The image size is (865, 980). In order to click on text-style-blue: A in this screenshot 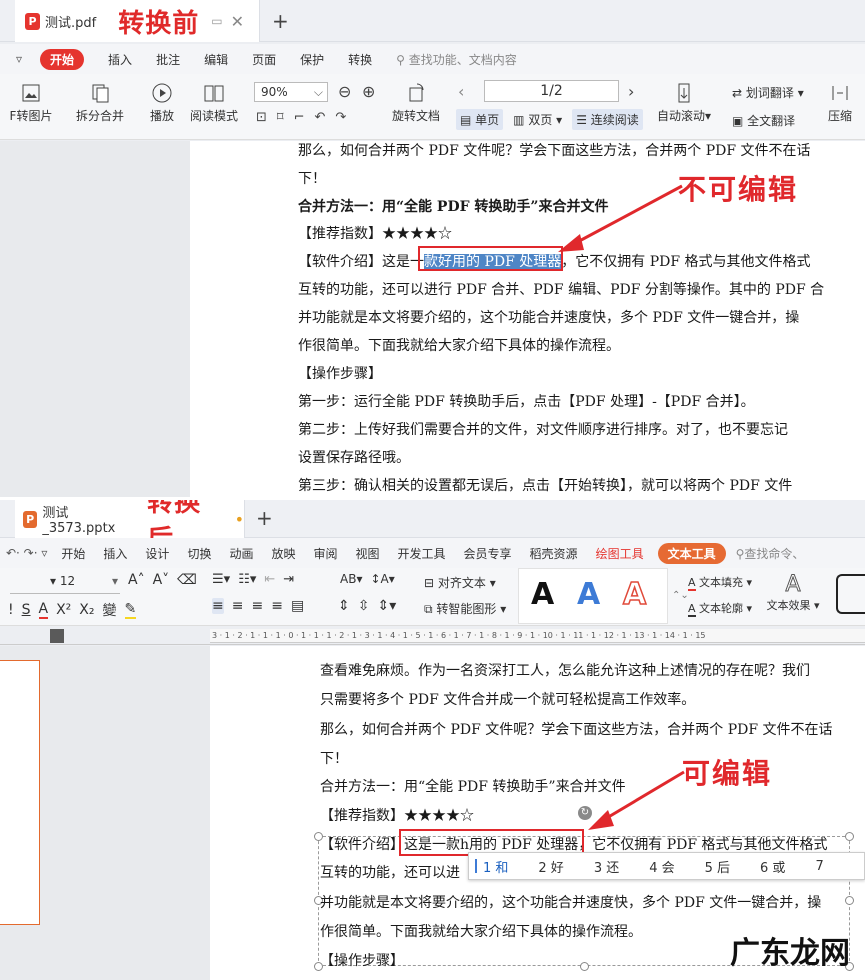, I will do `click(588, 594)`.